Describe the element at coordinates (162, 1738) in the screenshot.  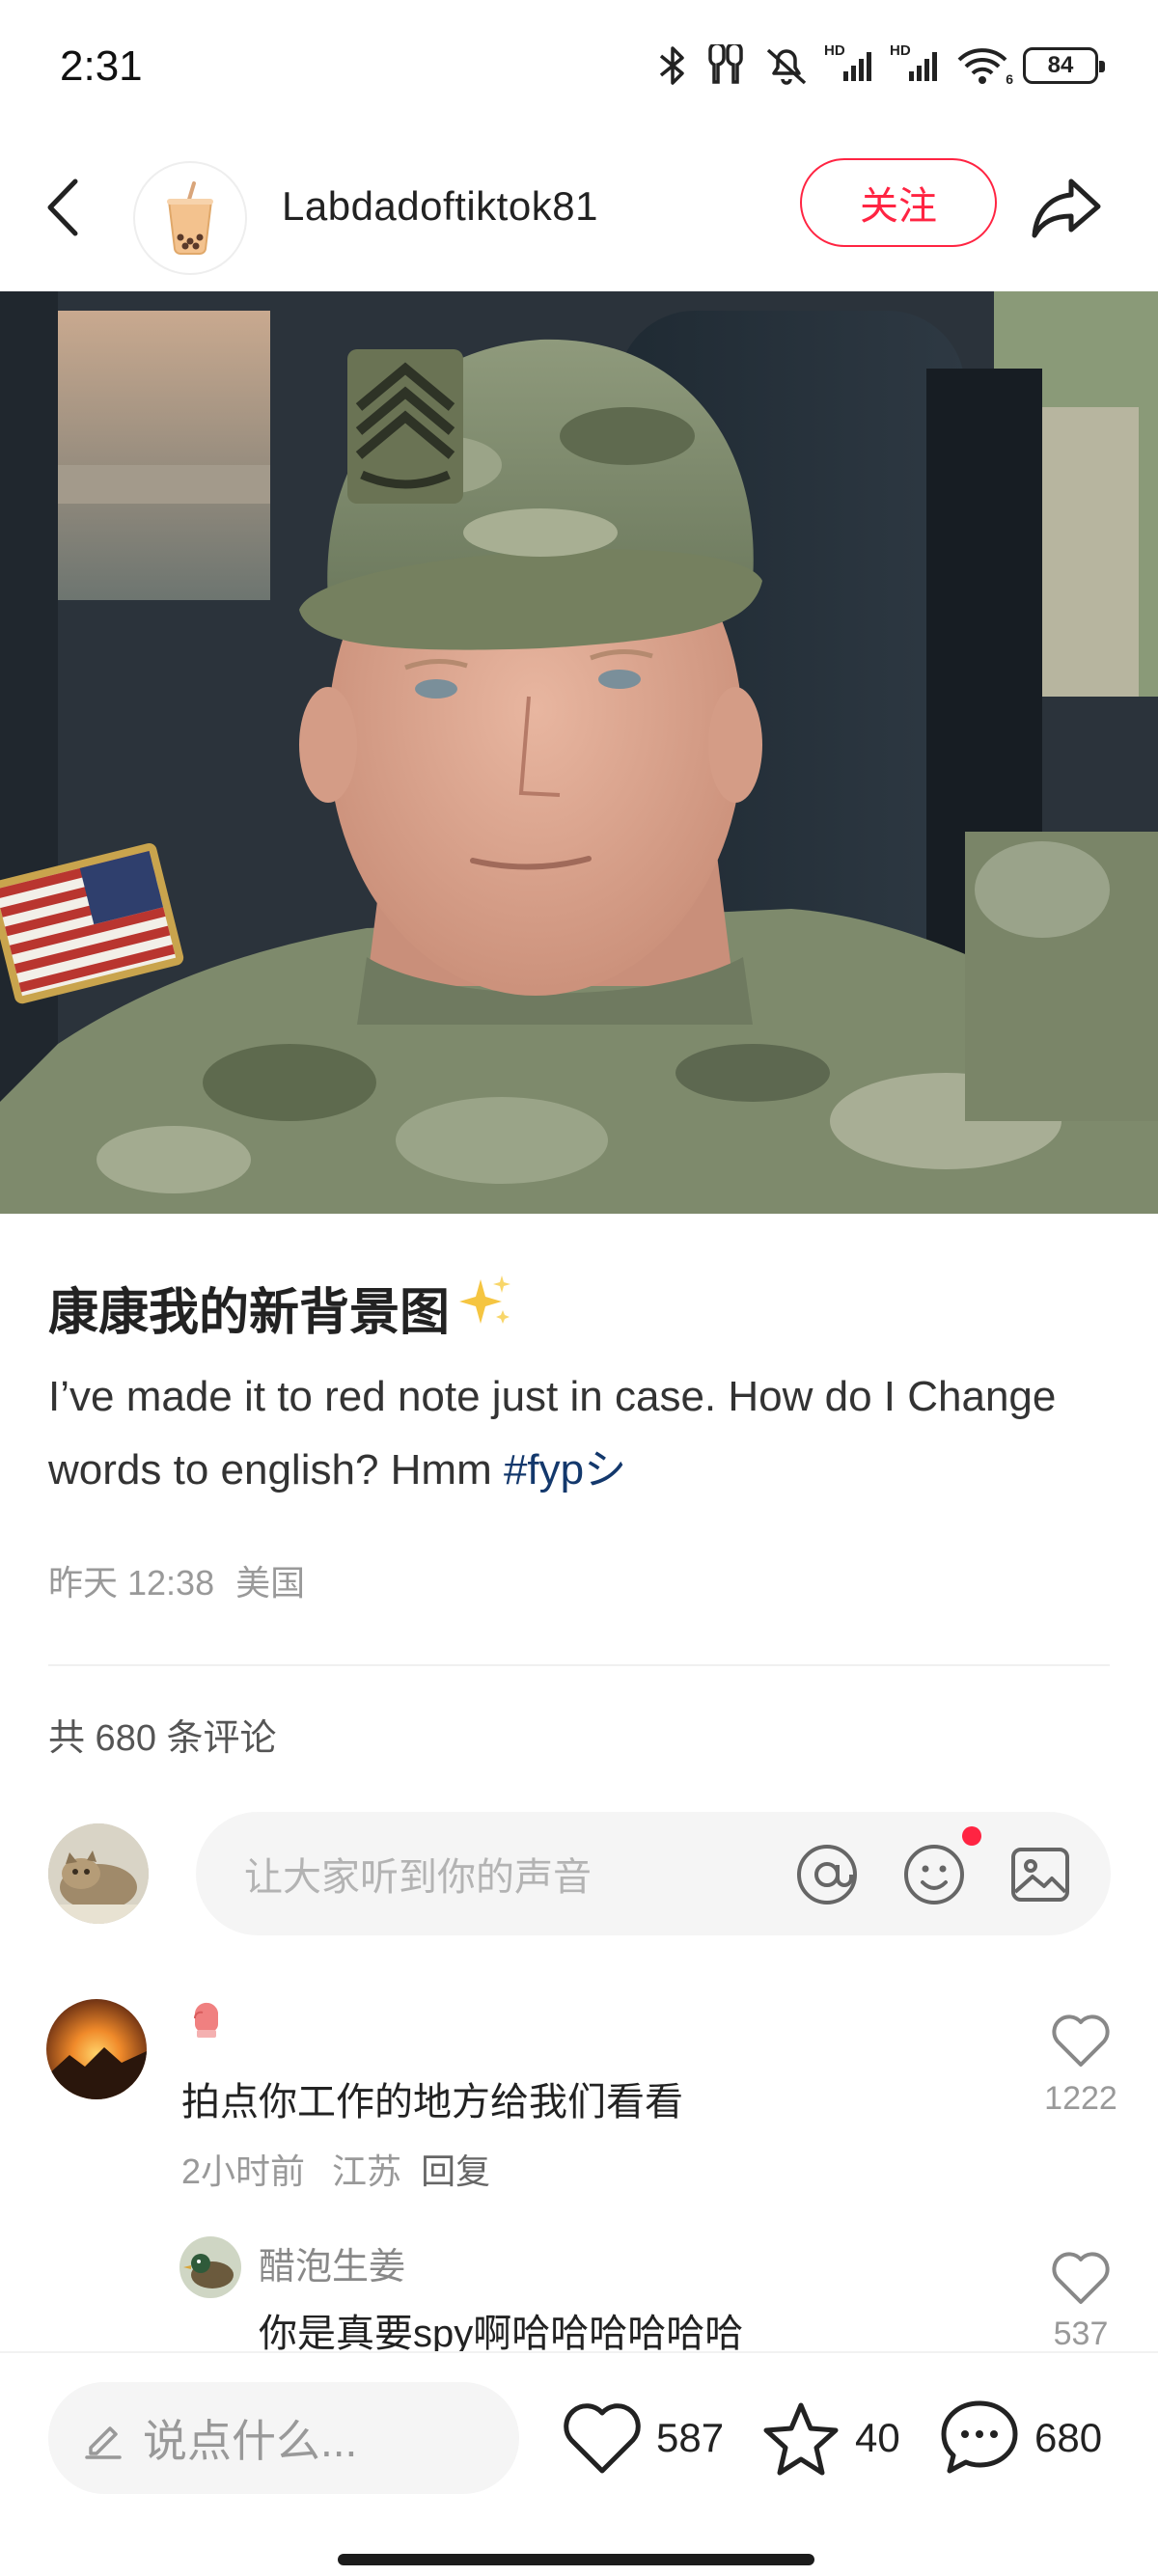
I see `comment-count: 共 680 条评论` at that location.